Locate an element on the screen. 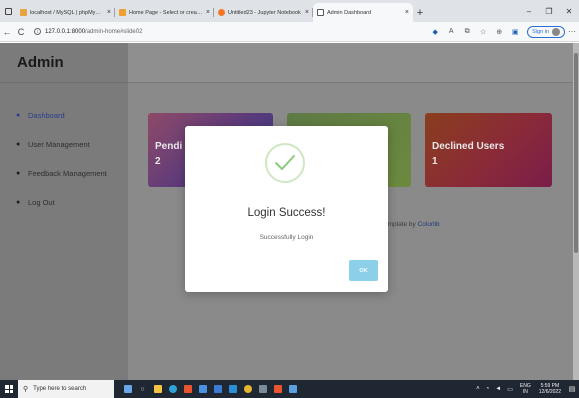  sidebar-item-label: Log Out is located at coordinates (41, 202).